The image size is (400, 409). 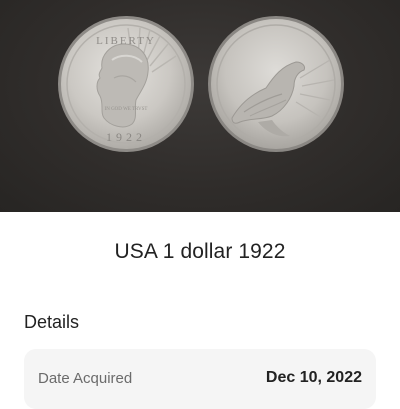 I want to click on detail-row-date-acquired: Date Acquired Dec 10, 2022, so click(x=200, y=379).